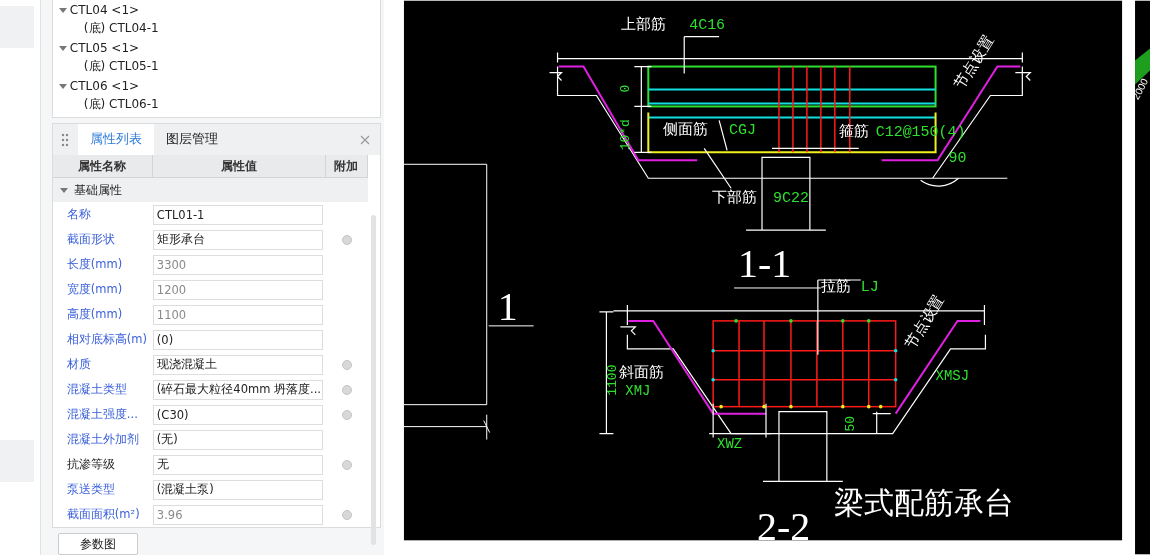 This screenshot has width=1150, height=555. What do you see at coordinates (730, 443) in the screenshot?
I see `bar-code: XWZ` at bounding box center [730, 443].